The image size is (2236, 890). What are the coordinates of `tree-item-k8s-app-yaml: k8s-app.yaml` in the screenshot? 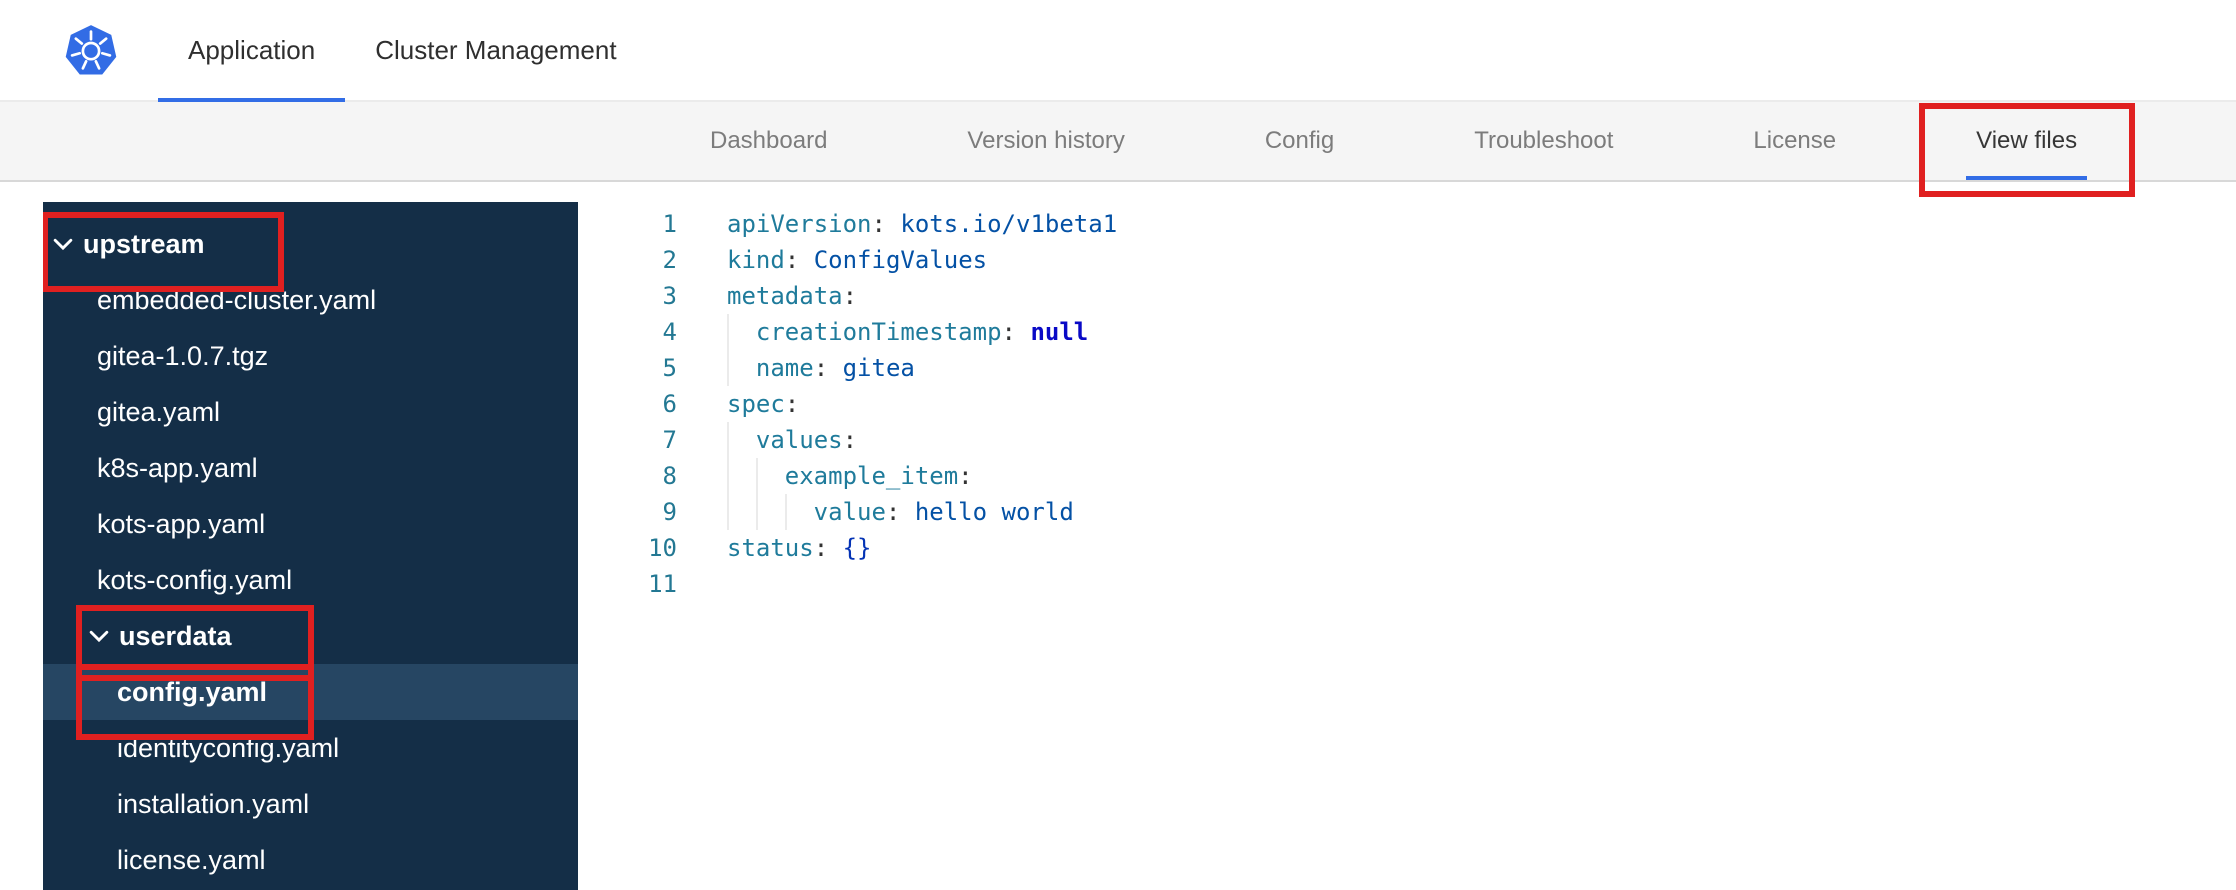 It's located at (310, 468).